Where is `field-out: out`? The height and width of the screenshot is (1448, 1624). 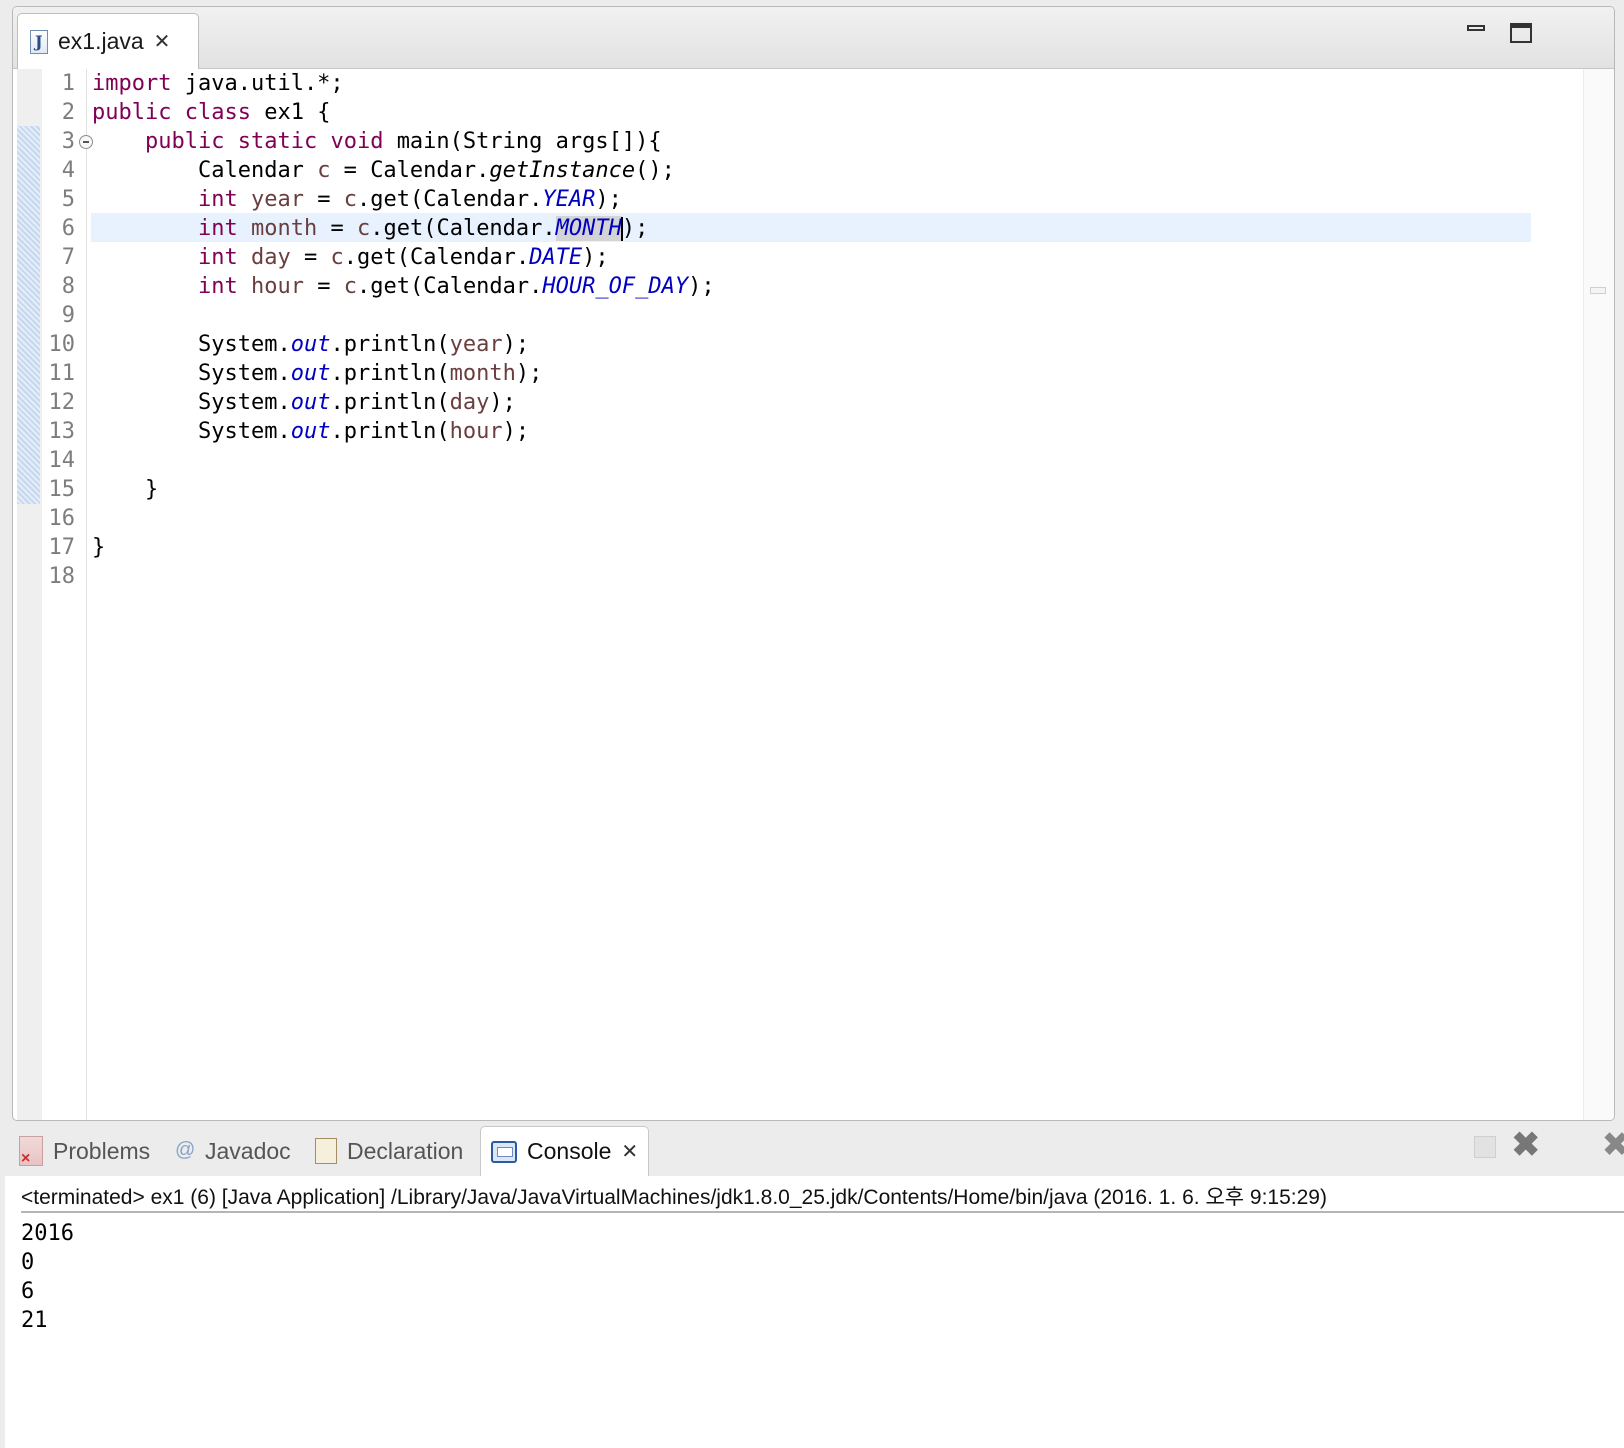 field-out: out is located at coordinates (310, 402).